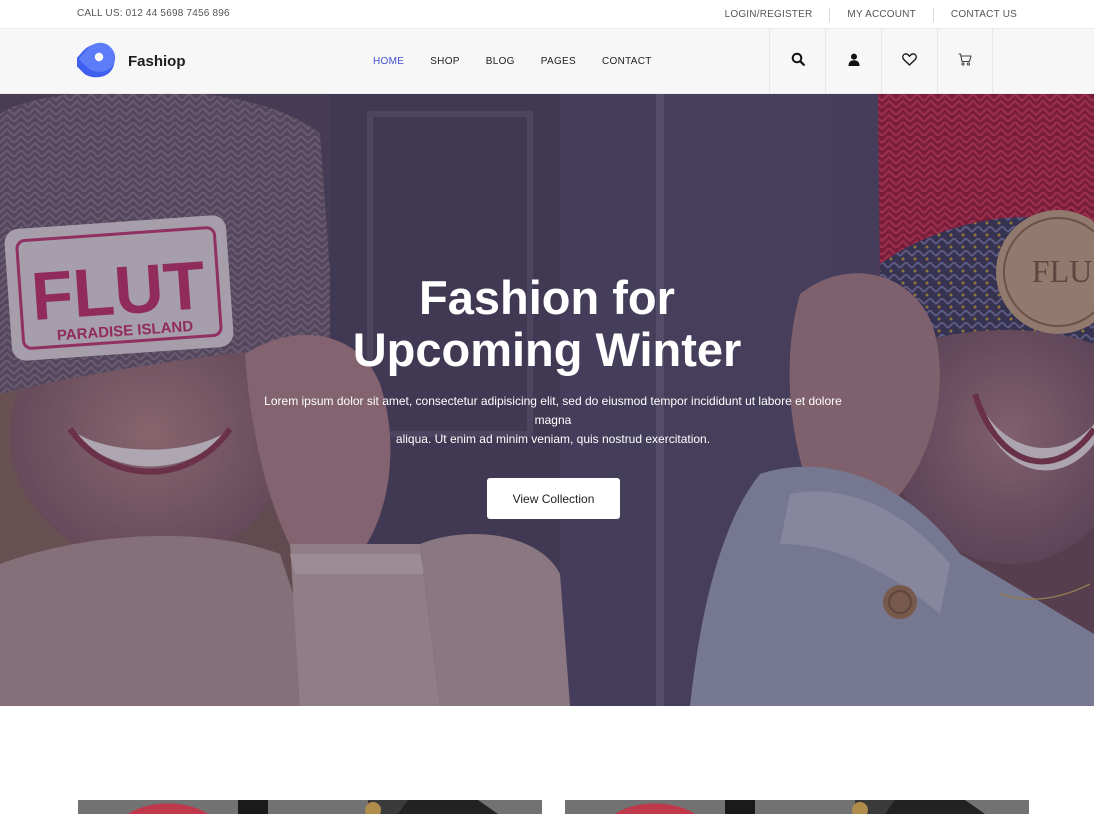 This screenshot has height=814, width=1094. What do you see at coordinates (547, 297) in the screenshot?
I see `hero-title-line-1: Fashion for` at bounding box center [547, 297].